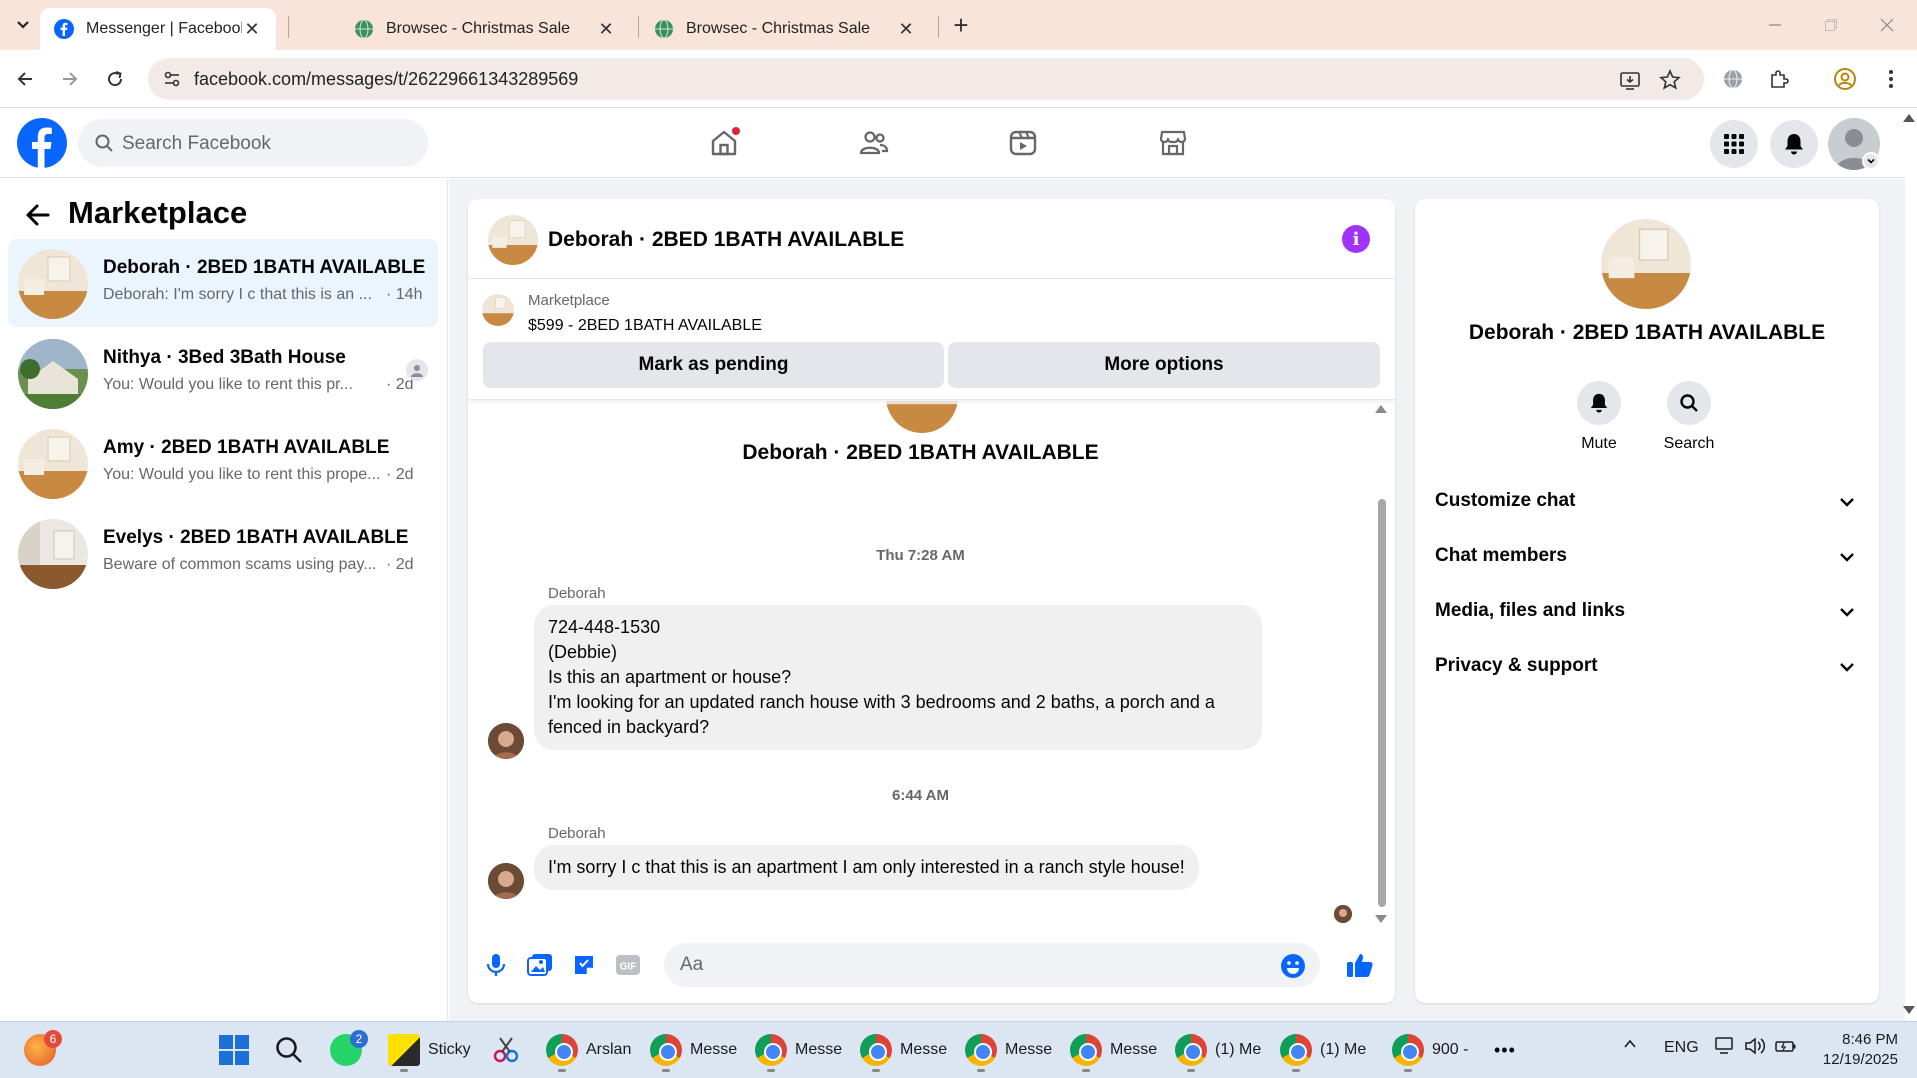  I want to click on taskbar-sticky-notes: Sticky, so click(429, 1051).